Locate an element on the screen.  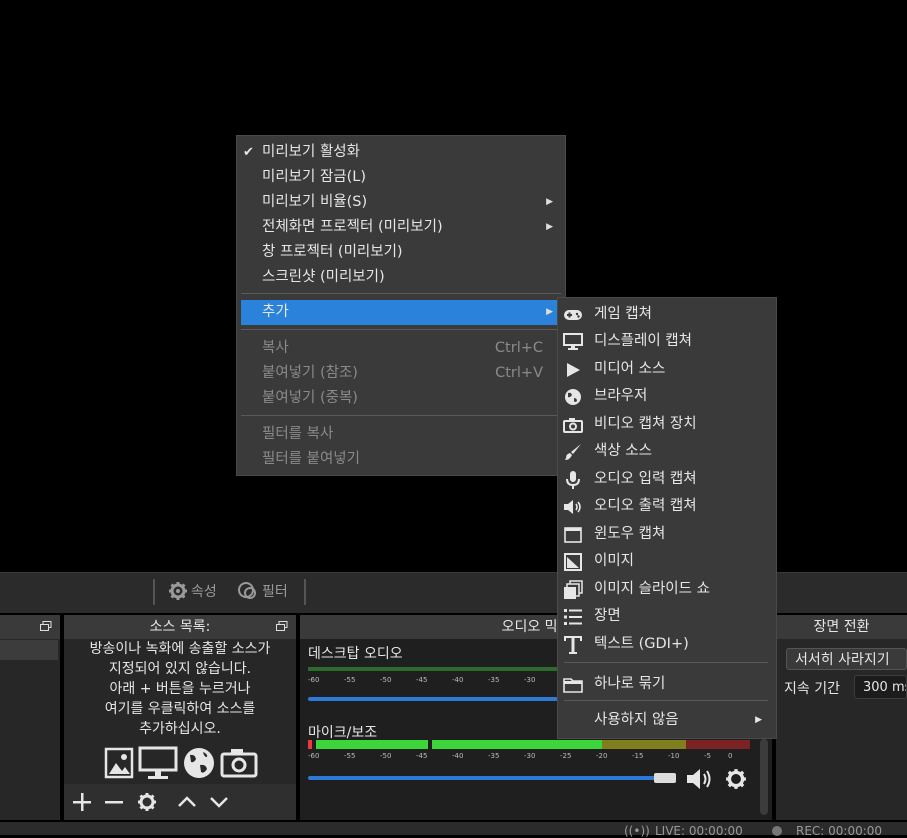
move-down-button is located at coordinates (219, 802).